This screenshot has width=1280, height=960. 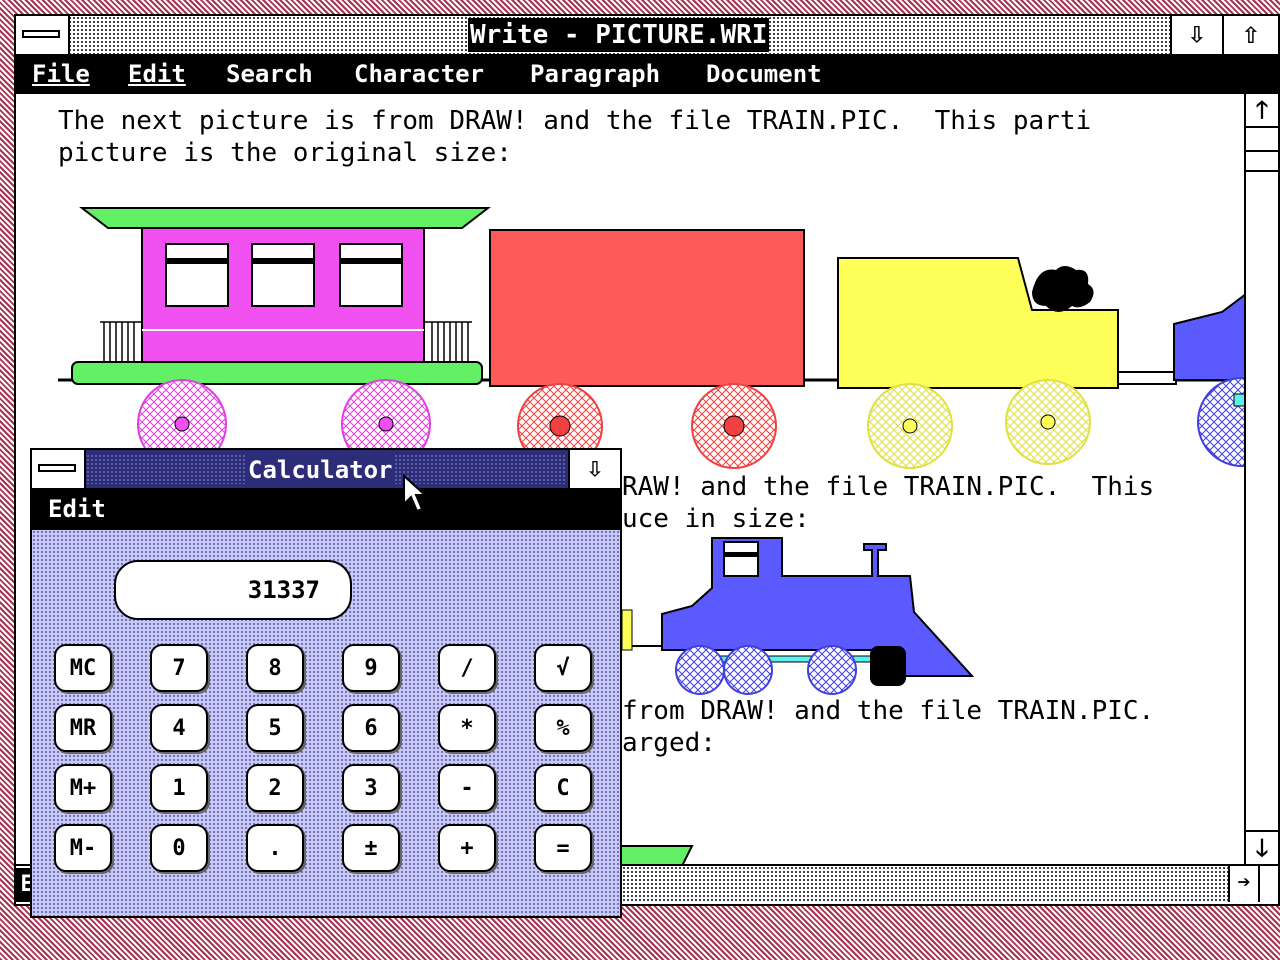 I want to click on minimize-arrow-icon: ⇩, so click(x=1197, y=35).